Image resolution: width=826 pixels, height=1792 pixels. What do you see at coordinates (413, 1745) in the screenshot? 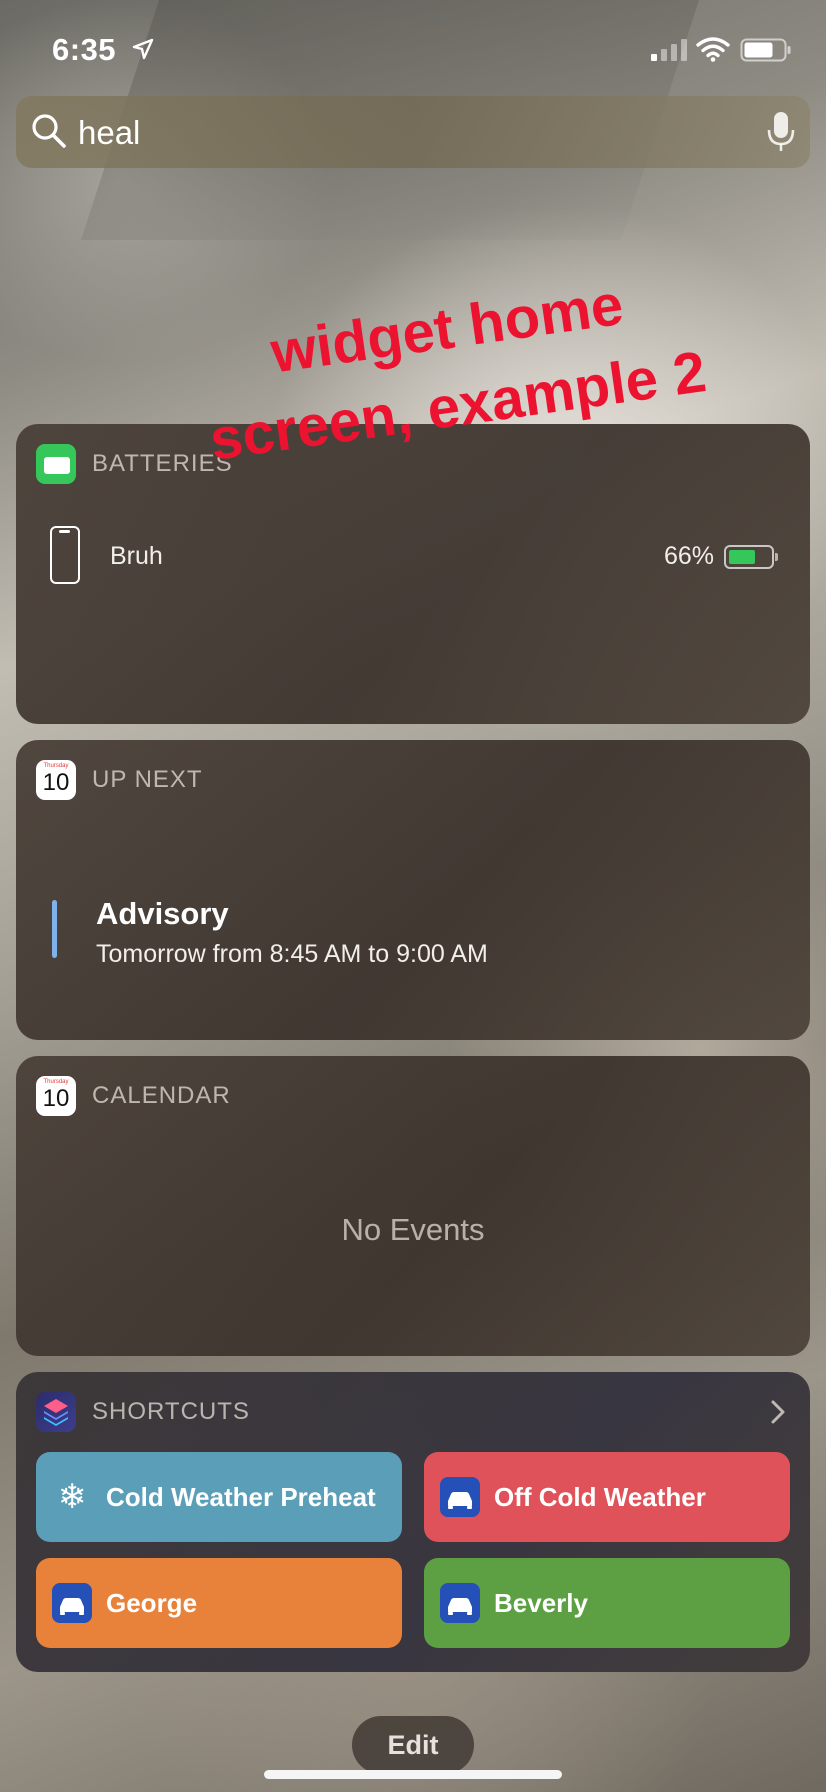
I see `edit-button: Edit` at bounding box center [413, 1745].